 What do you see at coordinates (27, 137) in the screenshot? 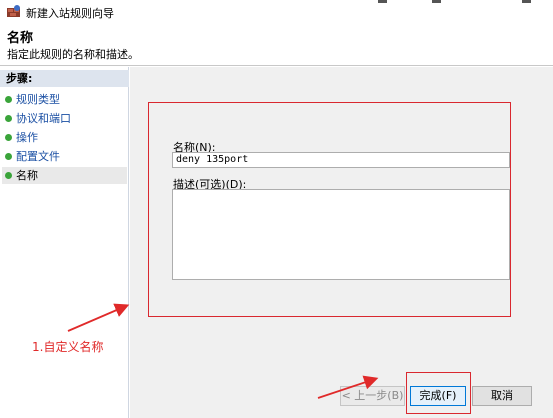
I see `step-label: 操作` at bounding box center [27, 137].